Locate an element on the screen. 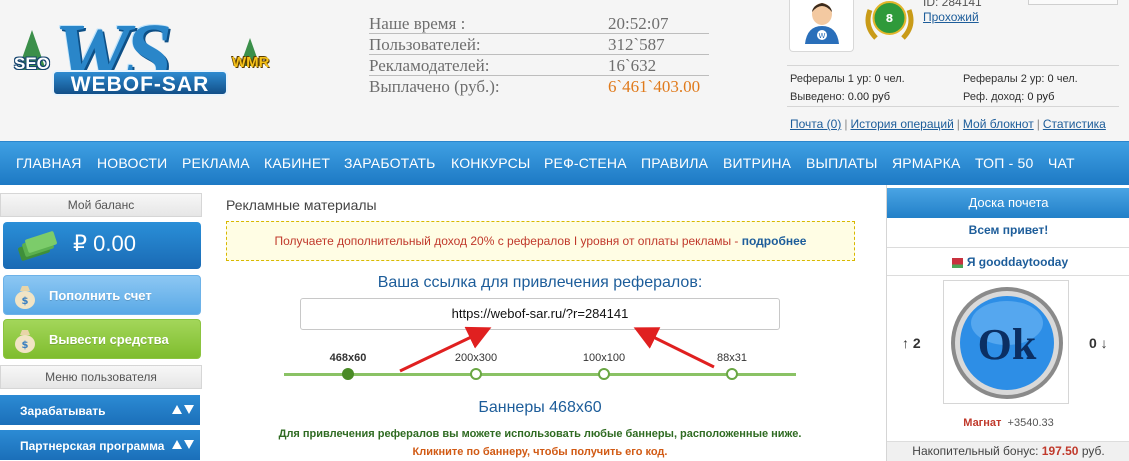 The width and height of the screenshot is (1129, 461). user-menu-header: Меню пользователя is located at coordinates (101, 377).